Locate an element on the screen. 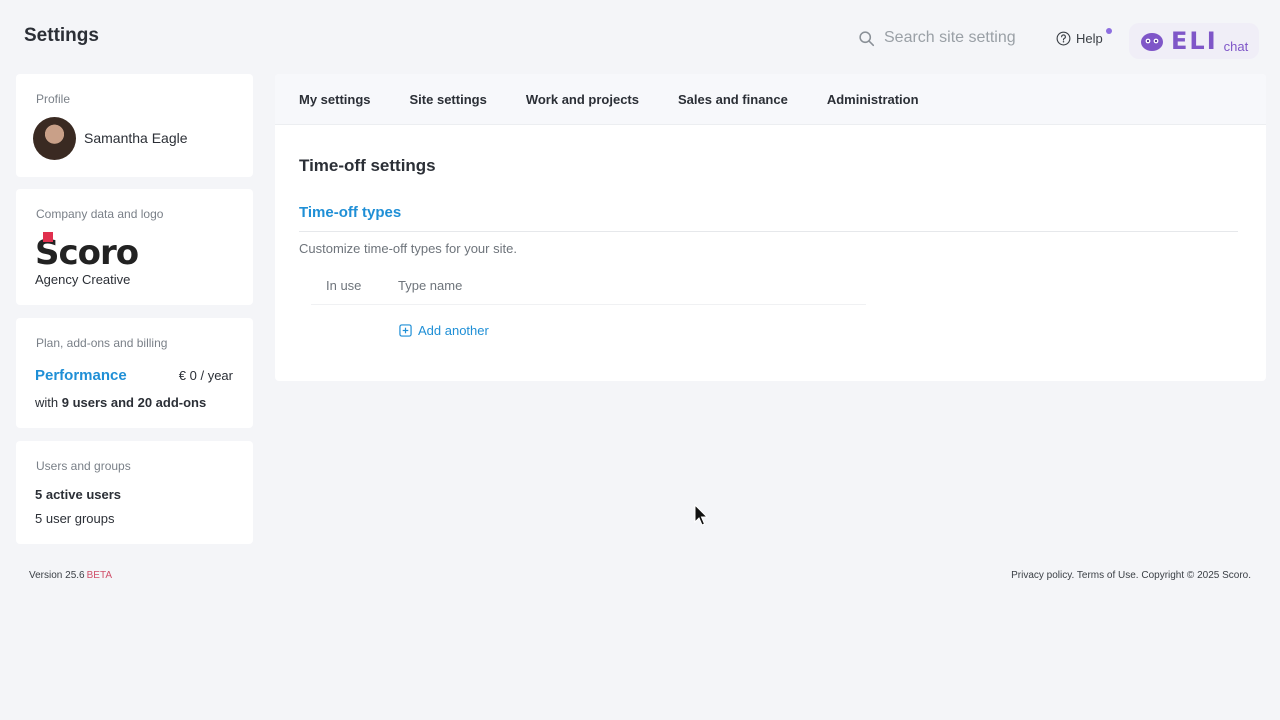  plan-label: Plan, add-ons and billing is located at coordinates (102, 343).